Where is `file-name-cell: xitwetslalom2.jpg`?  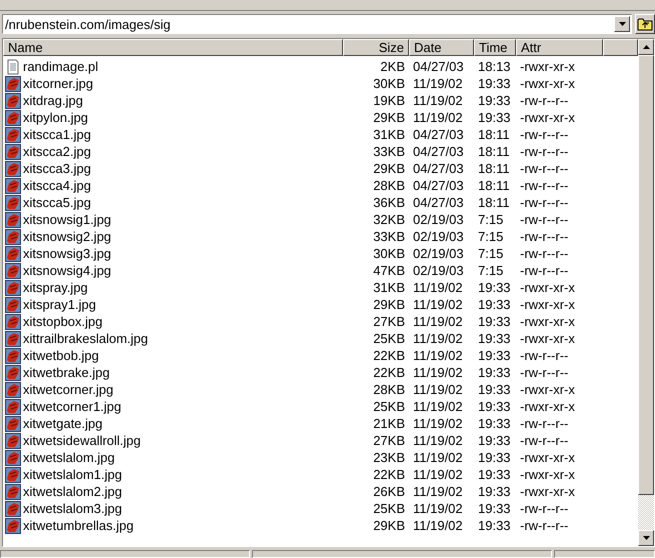 file-name-cell: xitwetslalom2.jpg is located at coordinates (173, 492).